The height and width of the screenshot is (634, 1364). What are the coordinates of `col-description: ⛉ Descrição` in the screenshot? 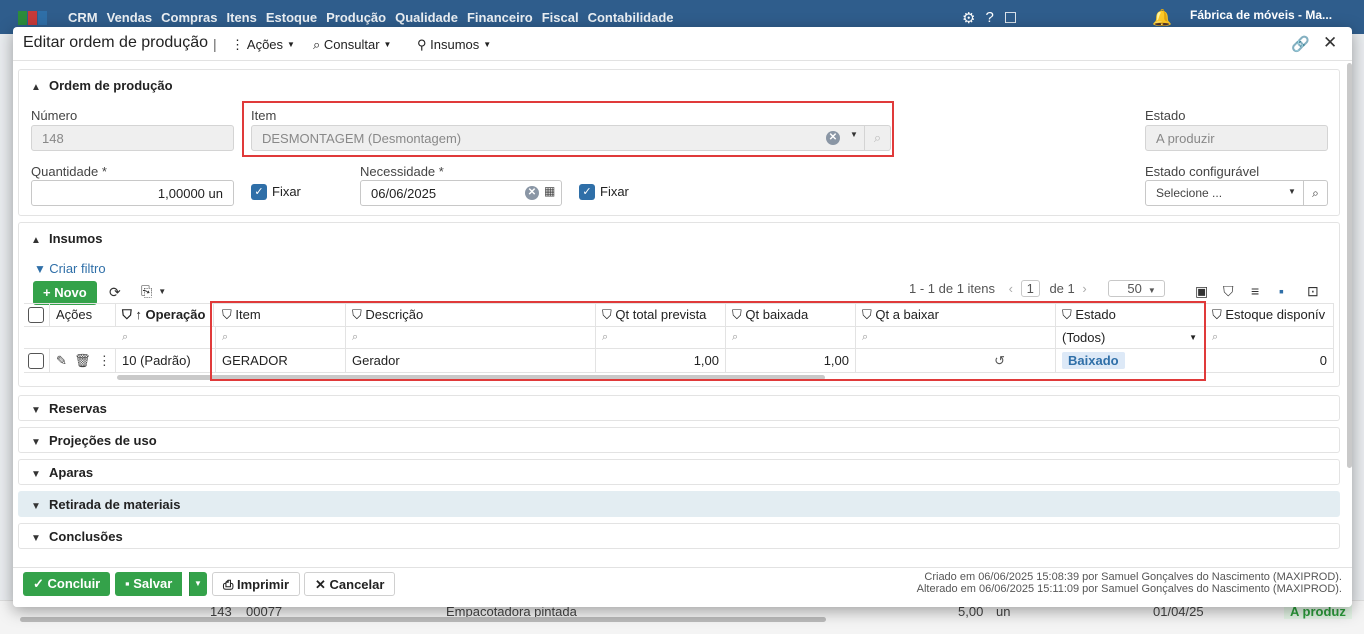 It's located at (471, 315).